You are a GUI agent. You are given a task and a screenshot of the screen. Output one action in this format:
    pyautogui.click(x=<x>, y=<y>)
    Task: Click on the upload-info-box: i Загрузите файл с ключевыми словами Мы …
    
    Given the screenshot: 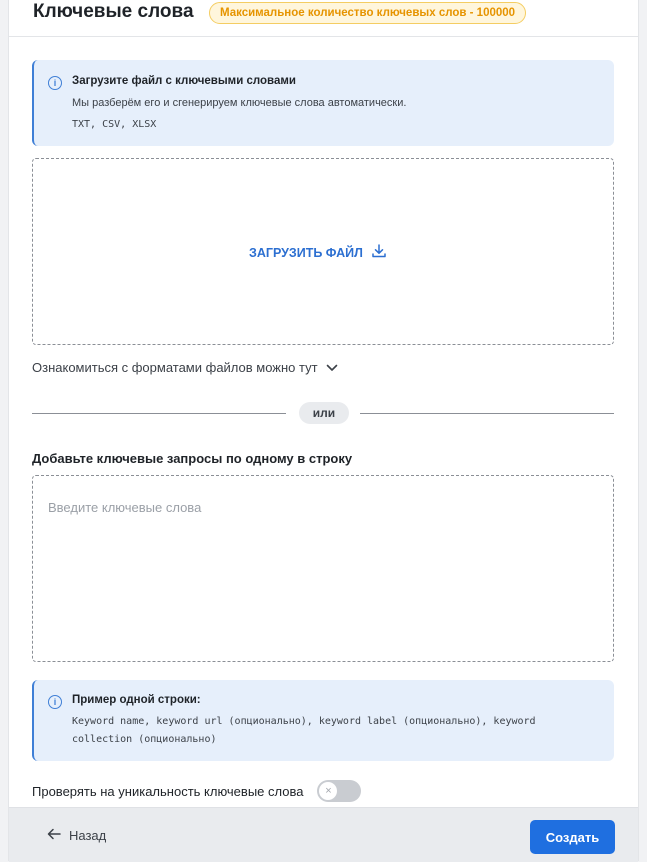 What is the action you would take?
    pyautogui.click(x=323, y=103)
    